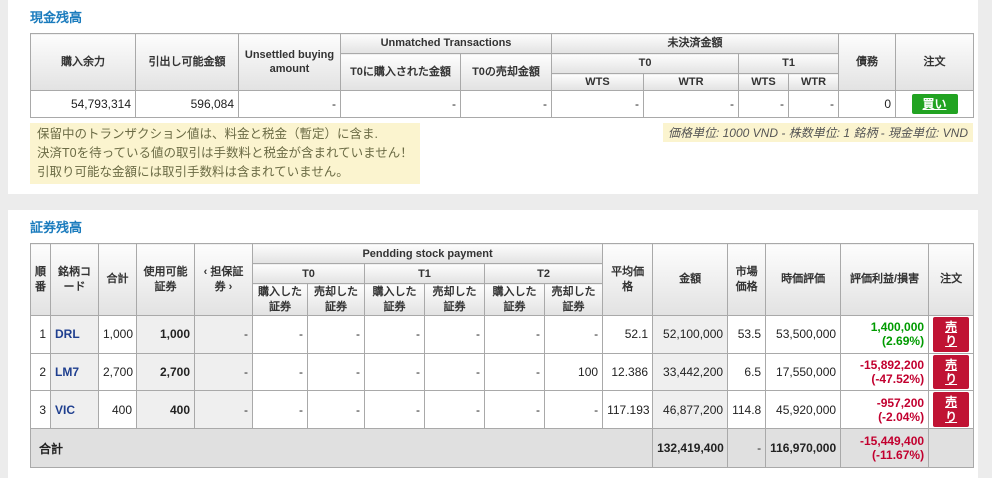  Describe the element at coordinates (280, 299) in the screenshot. I see `header-t0-bought: 購入した証券` at that location.